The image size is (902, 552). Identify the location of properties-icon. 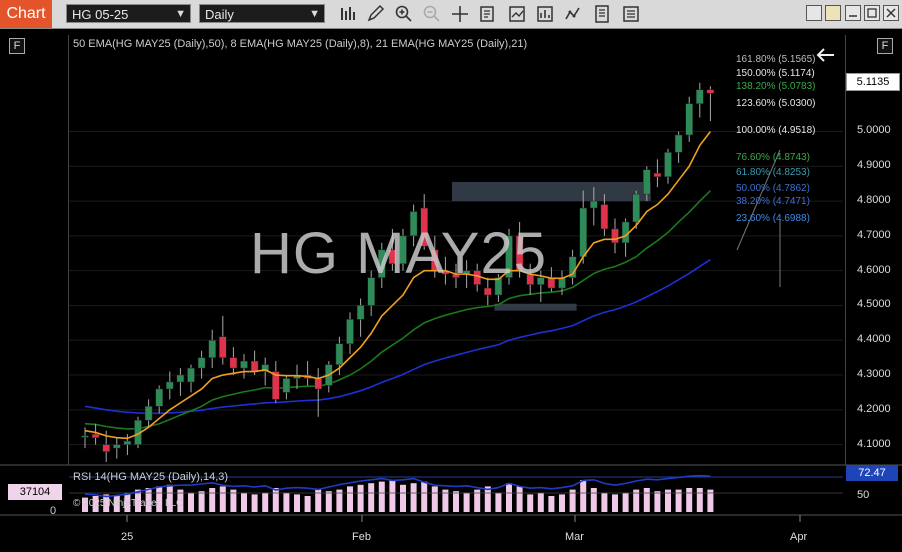
(602, 14).